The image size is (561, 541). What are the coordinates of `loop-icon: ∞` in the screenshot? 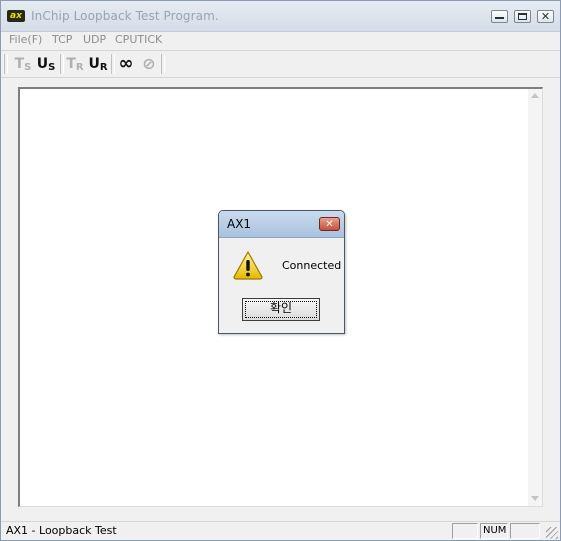 It's located at (126, 63).